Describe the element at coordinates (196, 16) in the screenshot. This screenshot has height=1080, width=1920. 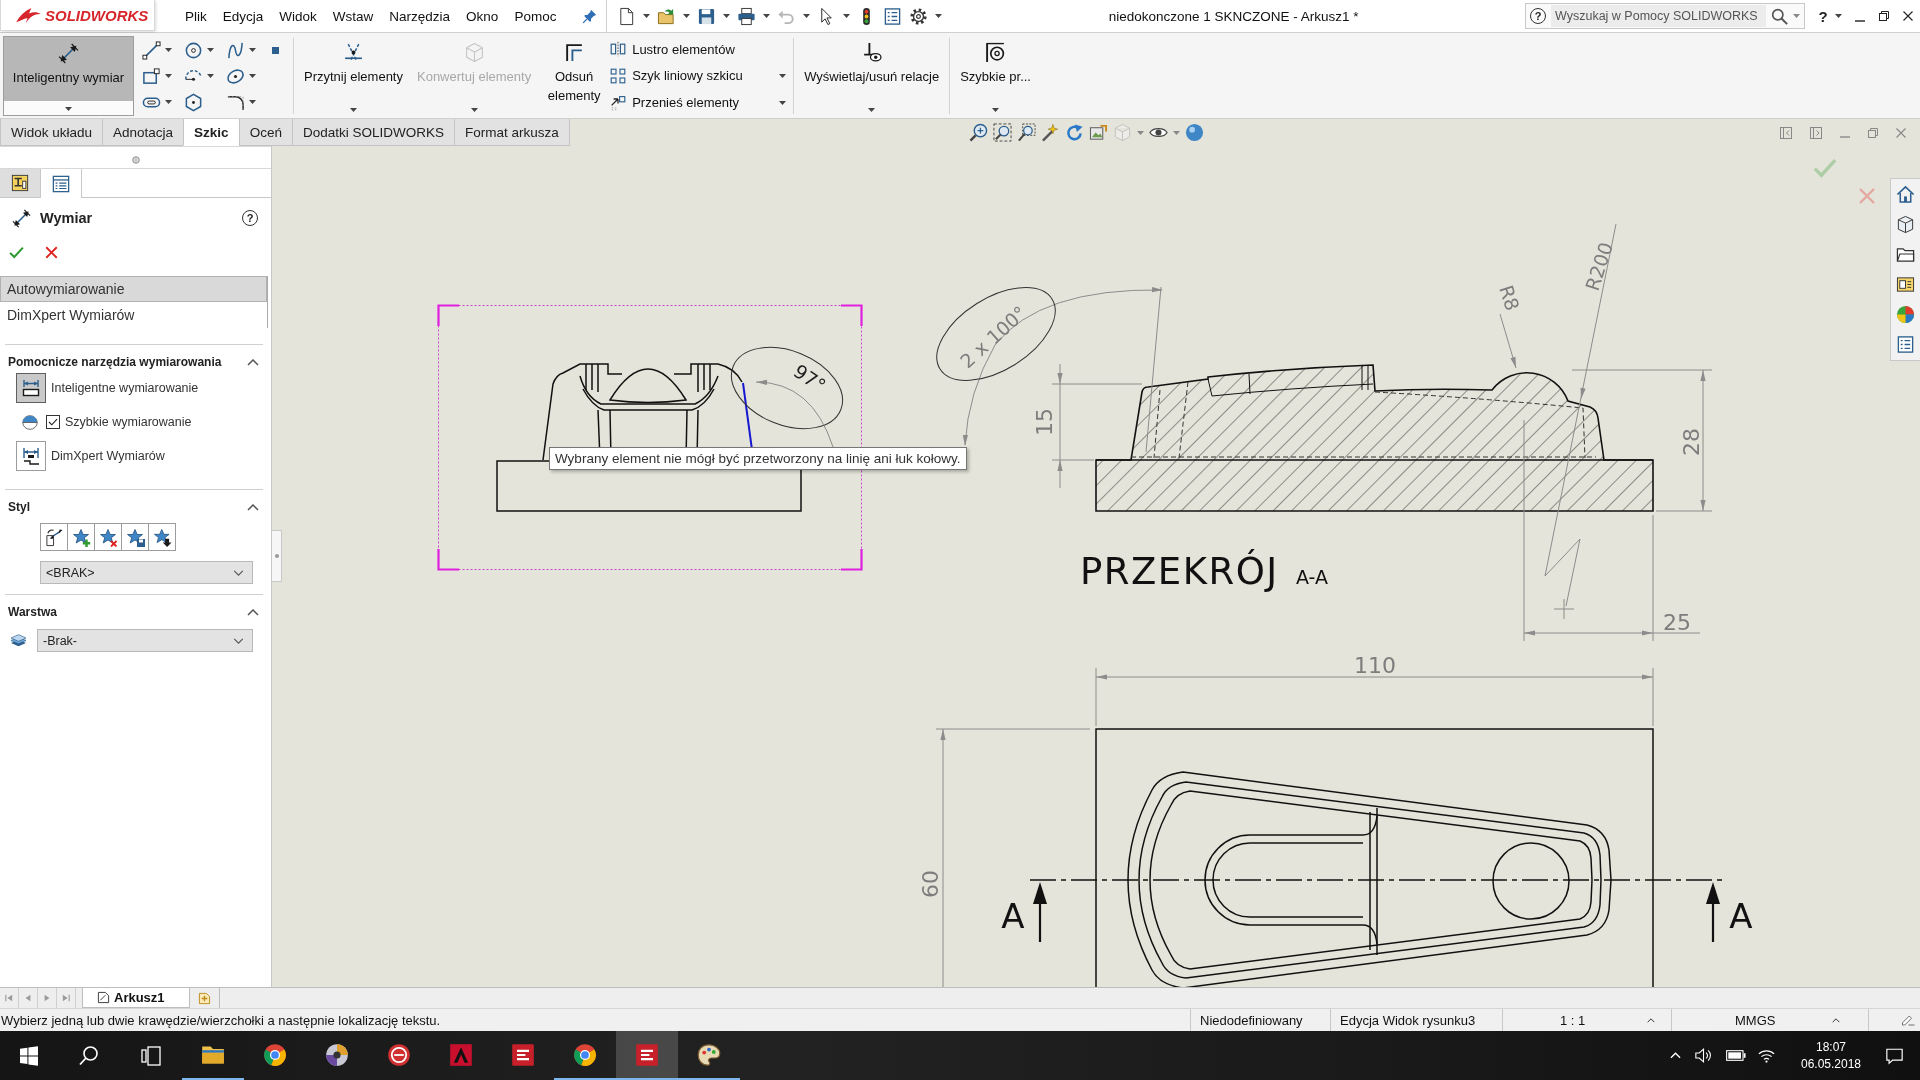
I see `menu-item: Plik` at that location.